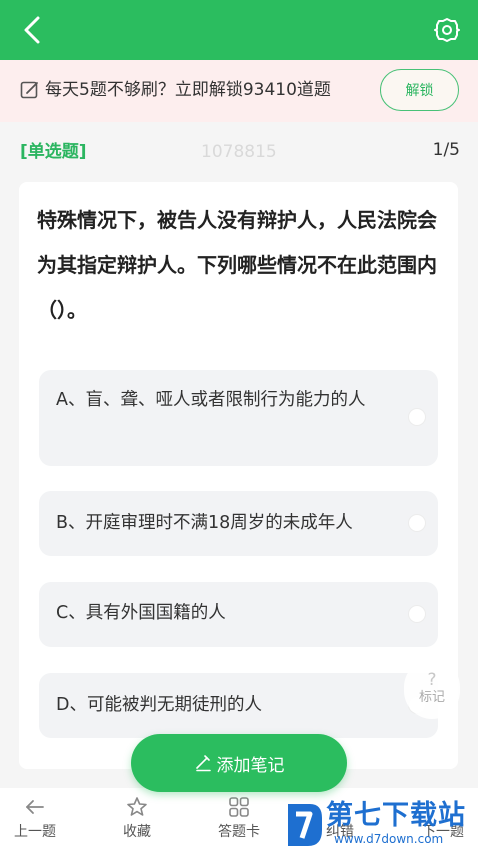 Image resolution: width=478 pixels, height=850 pixels. I want to click on favorite-tab: 收藏, so click(137, 820).